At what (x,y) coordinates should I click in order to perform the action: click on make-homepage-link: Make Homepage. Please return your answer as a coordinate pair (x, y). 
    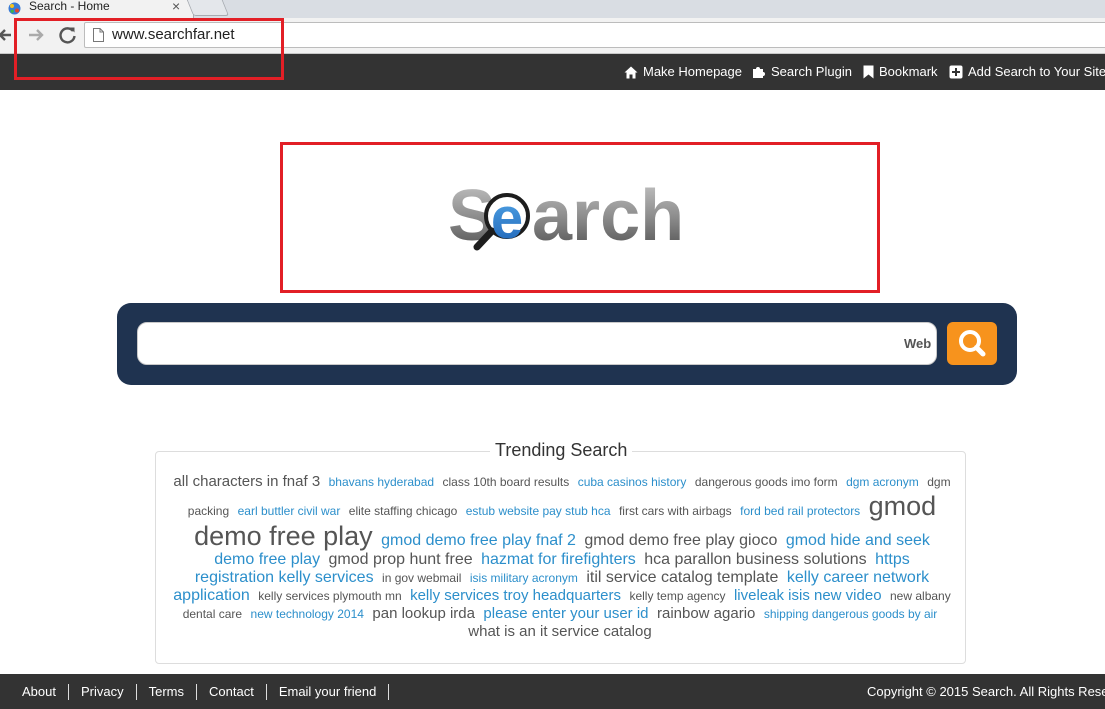
    Looking at the image, I should click on (683, 72).